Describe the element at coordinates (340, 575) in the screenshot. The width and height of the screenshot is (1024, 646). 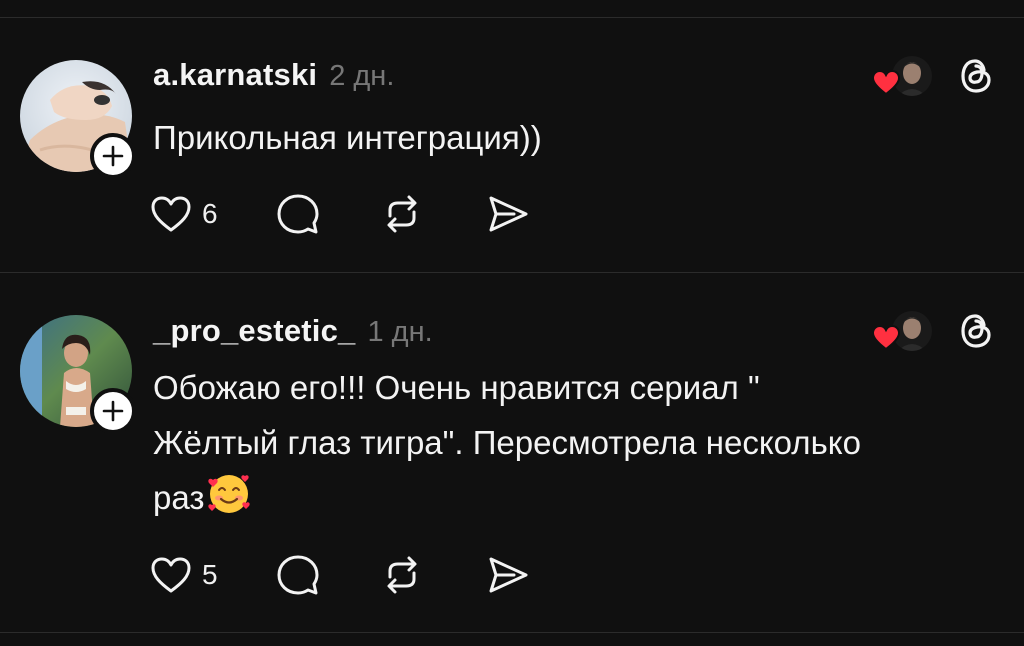
I see `post-actions: 5` at that location.